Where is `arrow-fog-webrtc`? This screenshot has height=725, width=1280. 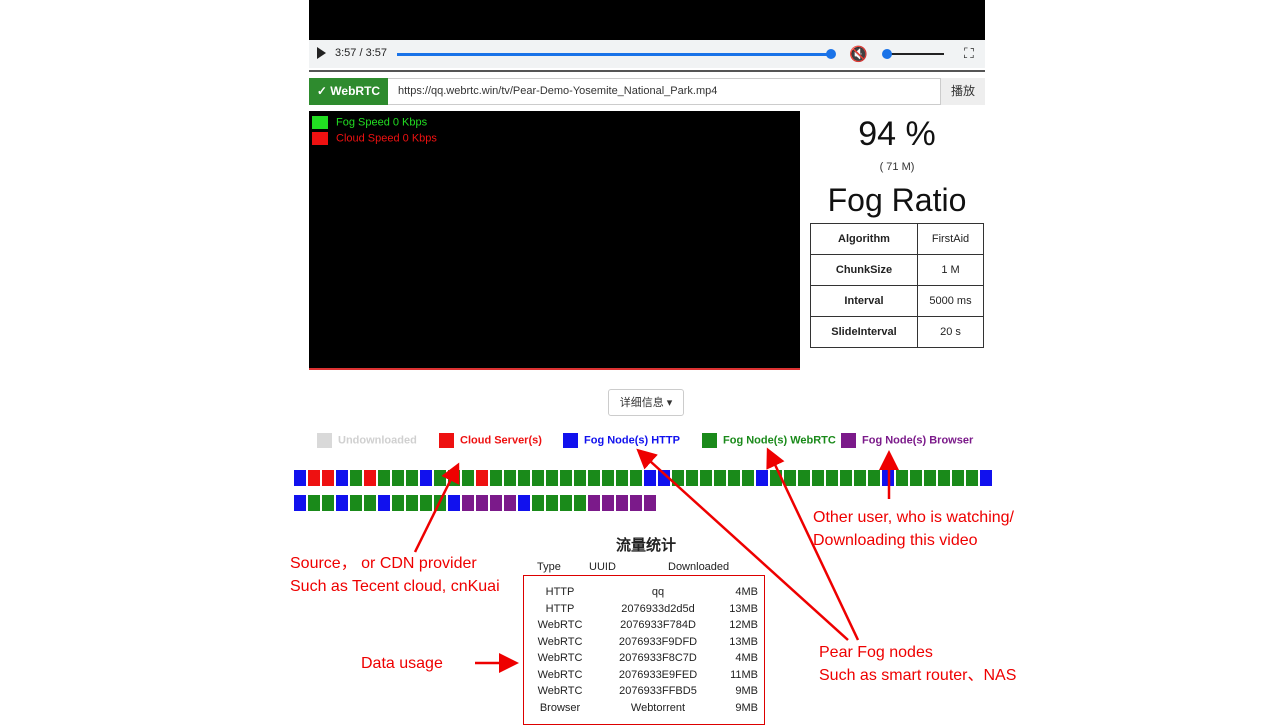
arrow-fog-webrtc is located at coordinates (813, 544).